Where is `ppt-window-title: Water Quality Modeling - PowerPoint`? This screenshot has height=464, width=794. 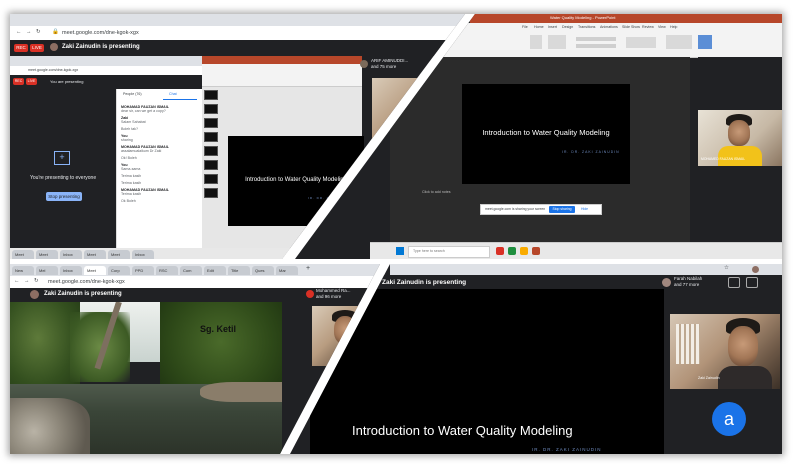
ppt-window-title: Water Quality Modeling - PowerPoint is located at coordinates (583, 17).